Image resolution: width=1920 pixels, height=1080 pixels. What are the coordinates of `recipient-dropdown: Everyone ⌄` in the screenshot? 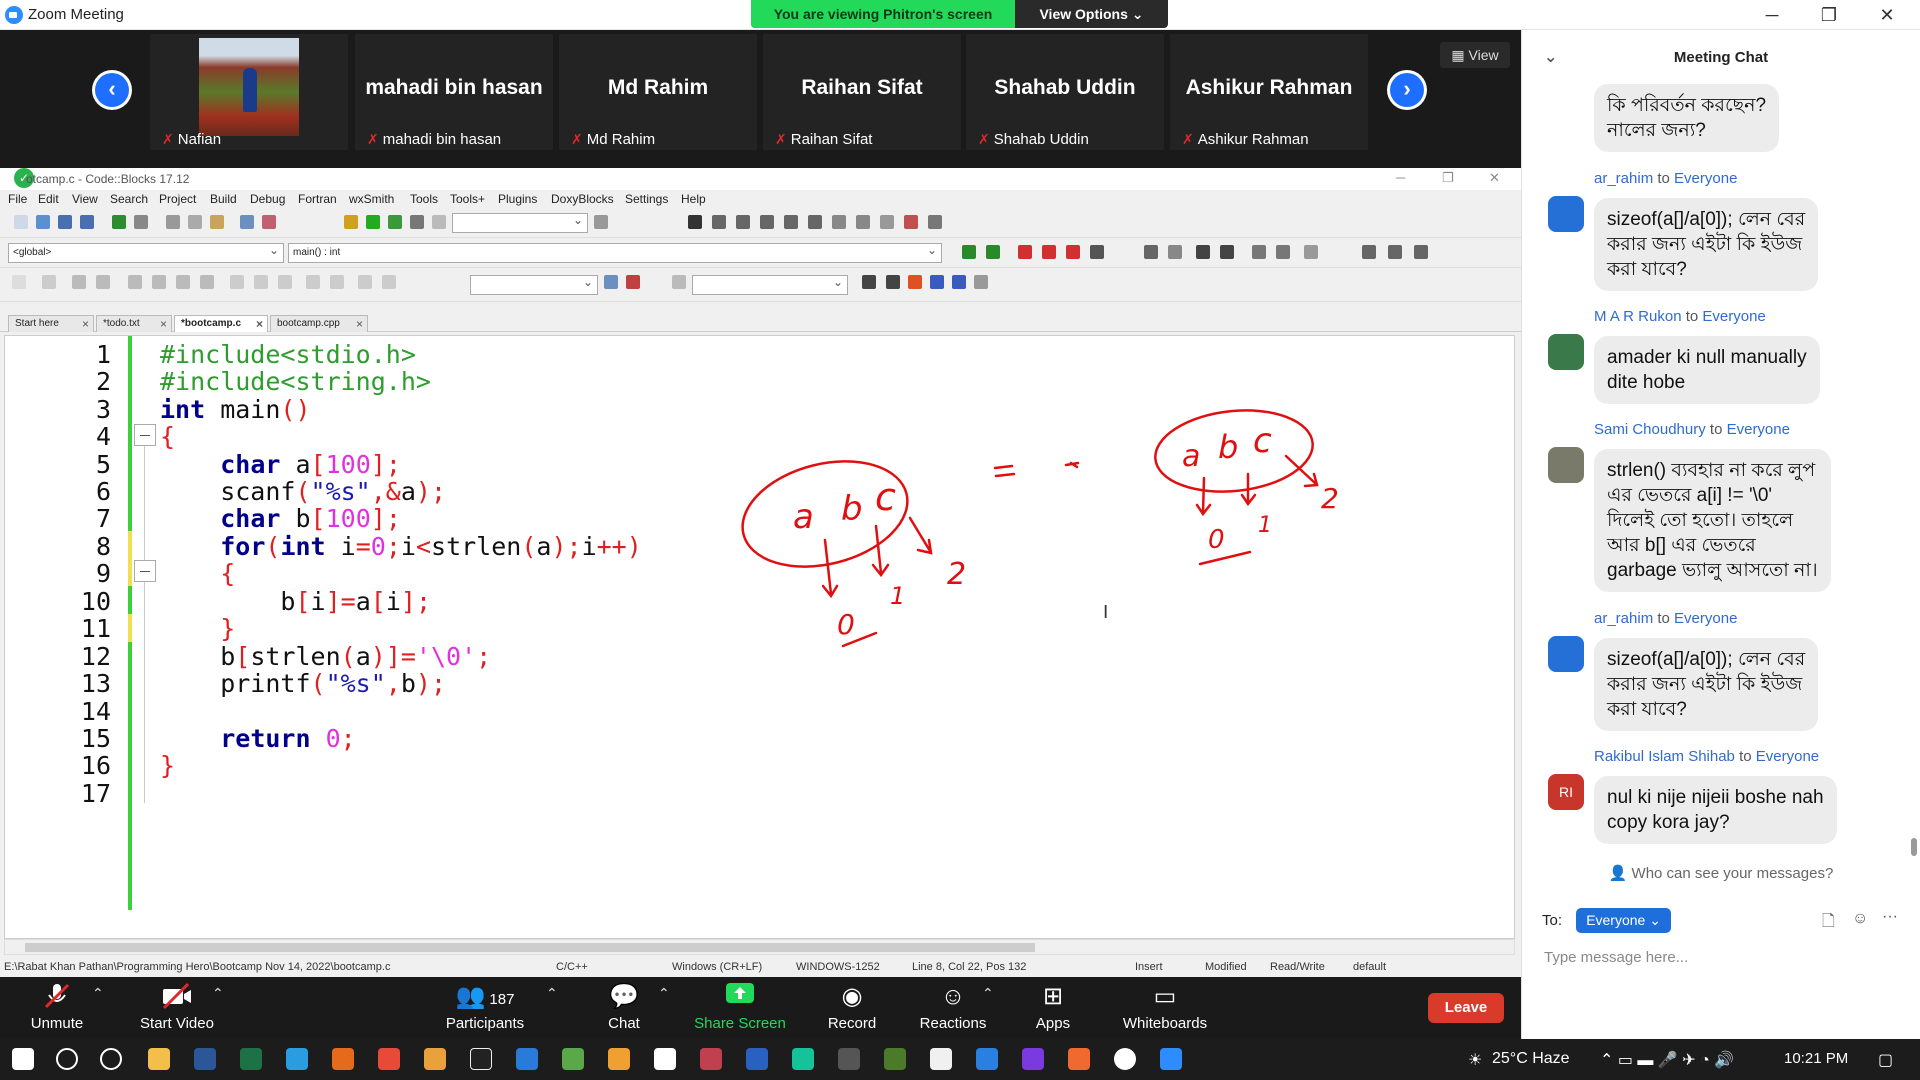 It's located at (1623, 920).